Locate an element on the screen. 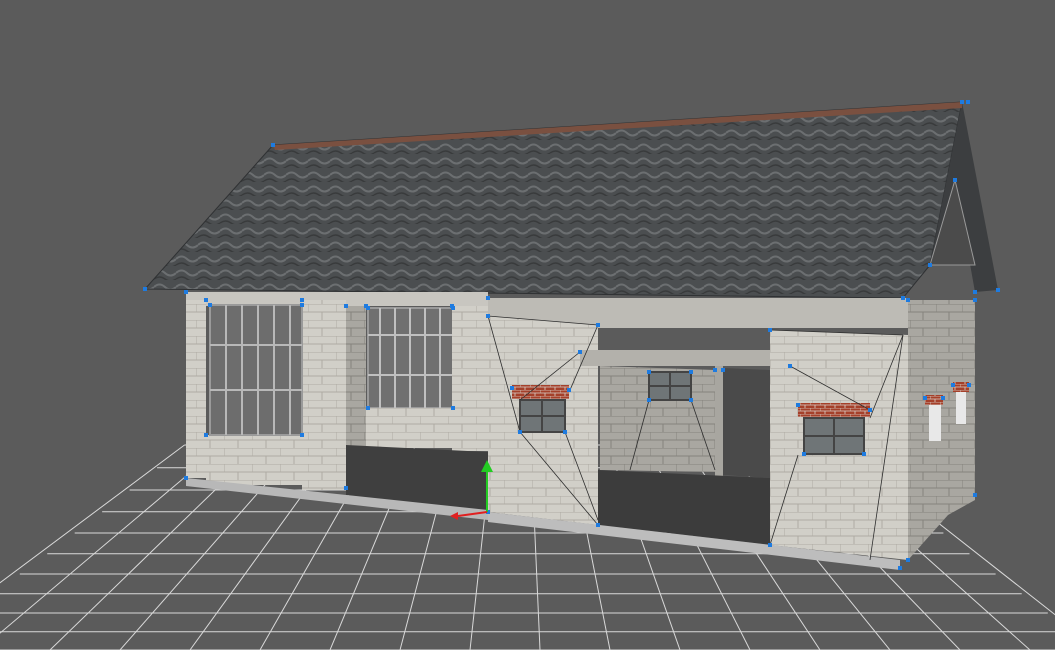 This screenshot has height=650, width=1055. grid-line is located at coordinates (92, 514).